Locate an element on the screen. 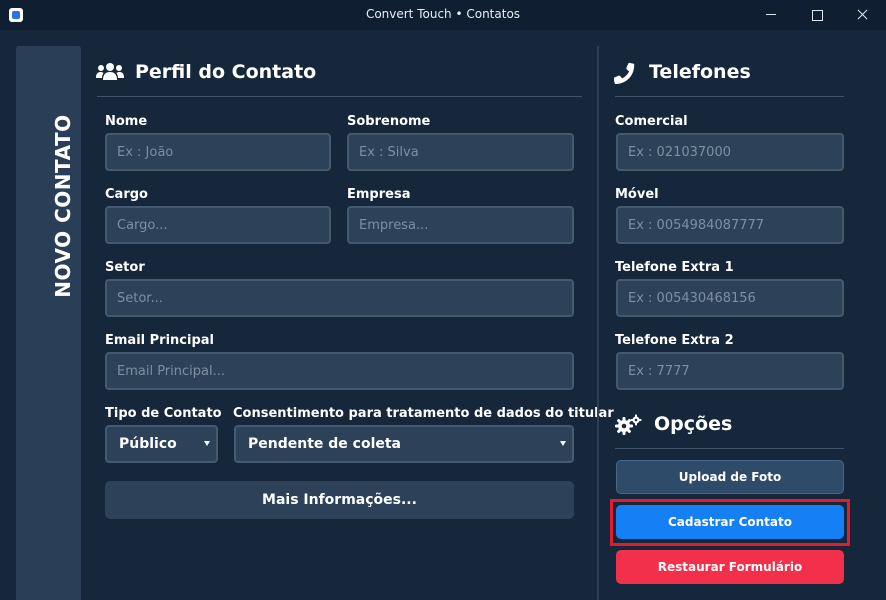 Image resolution: width=886 pixels, height=600 pixels. tipo-contato-select: Público is located at coordinates (161, 444).